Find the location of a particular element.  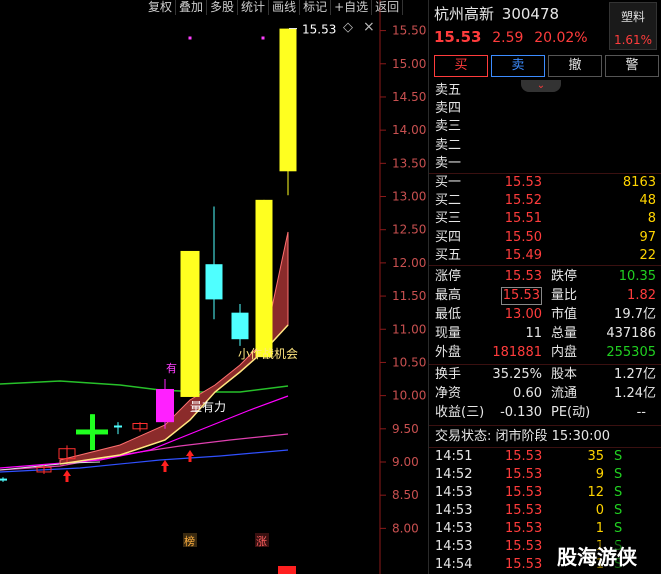

price-tick-label: 11.00 is located at coordinates (409, 329).